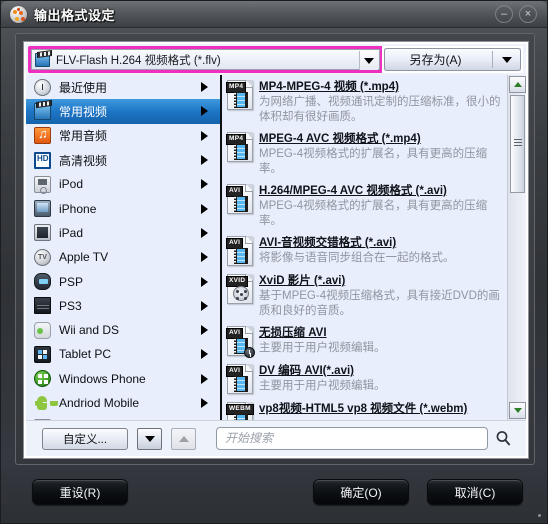  I want to click on sidebar-item-1: 最近使用, so click(123, 87).